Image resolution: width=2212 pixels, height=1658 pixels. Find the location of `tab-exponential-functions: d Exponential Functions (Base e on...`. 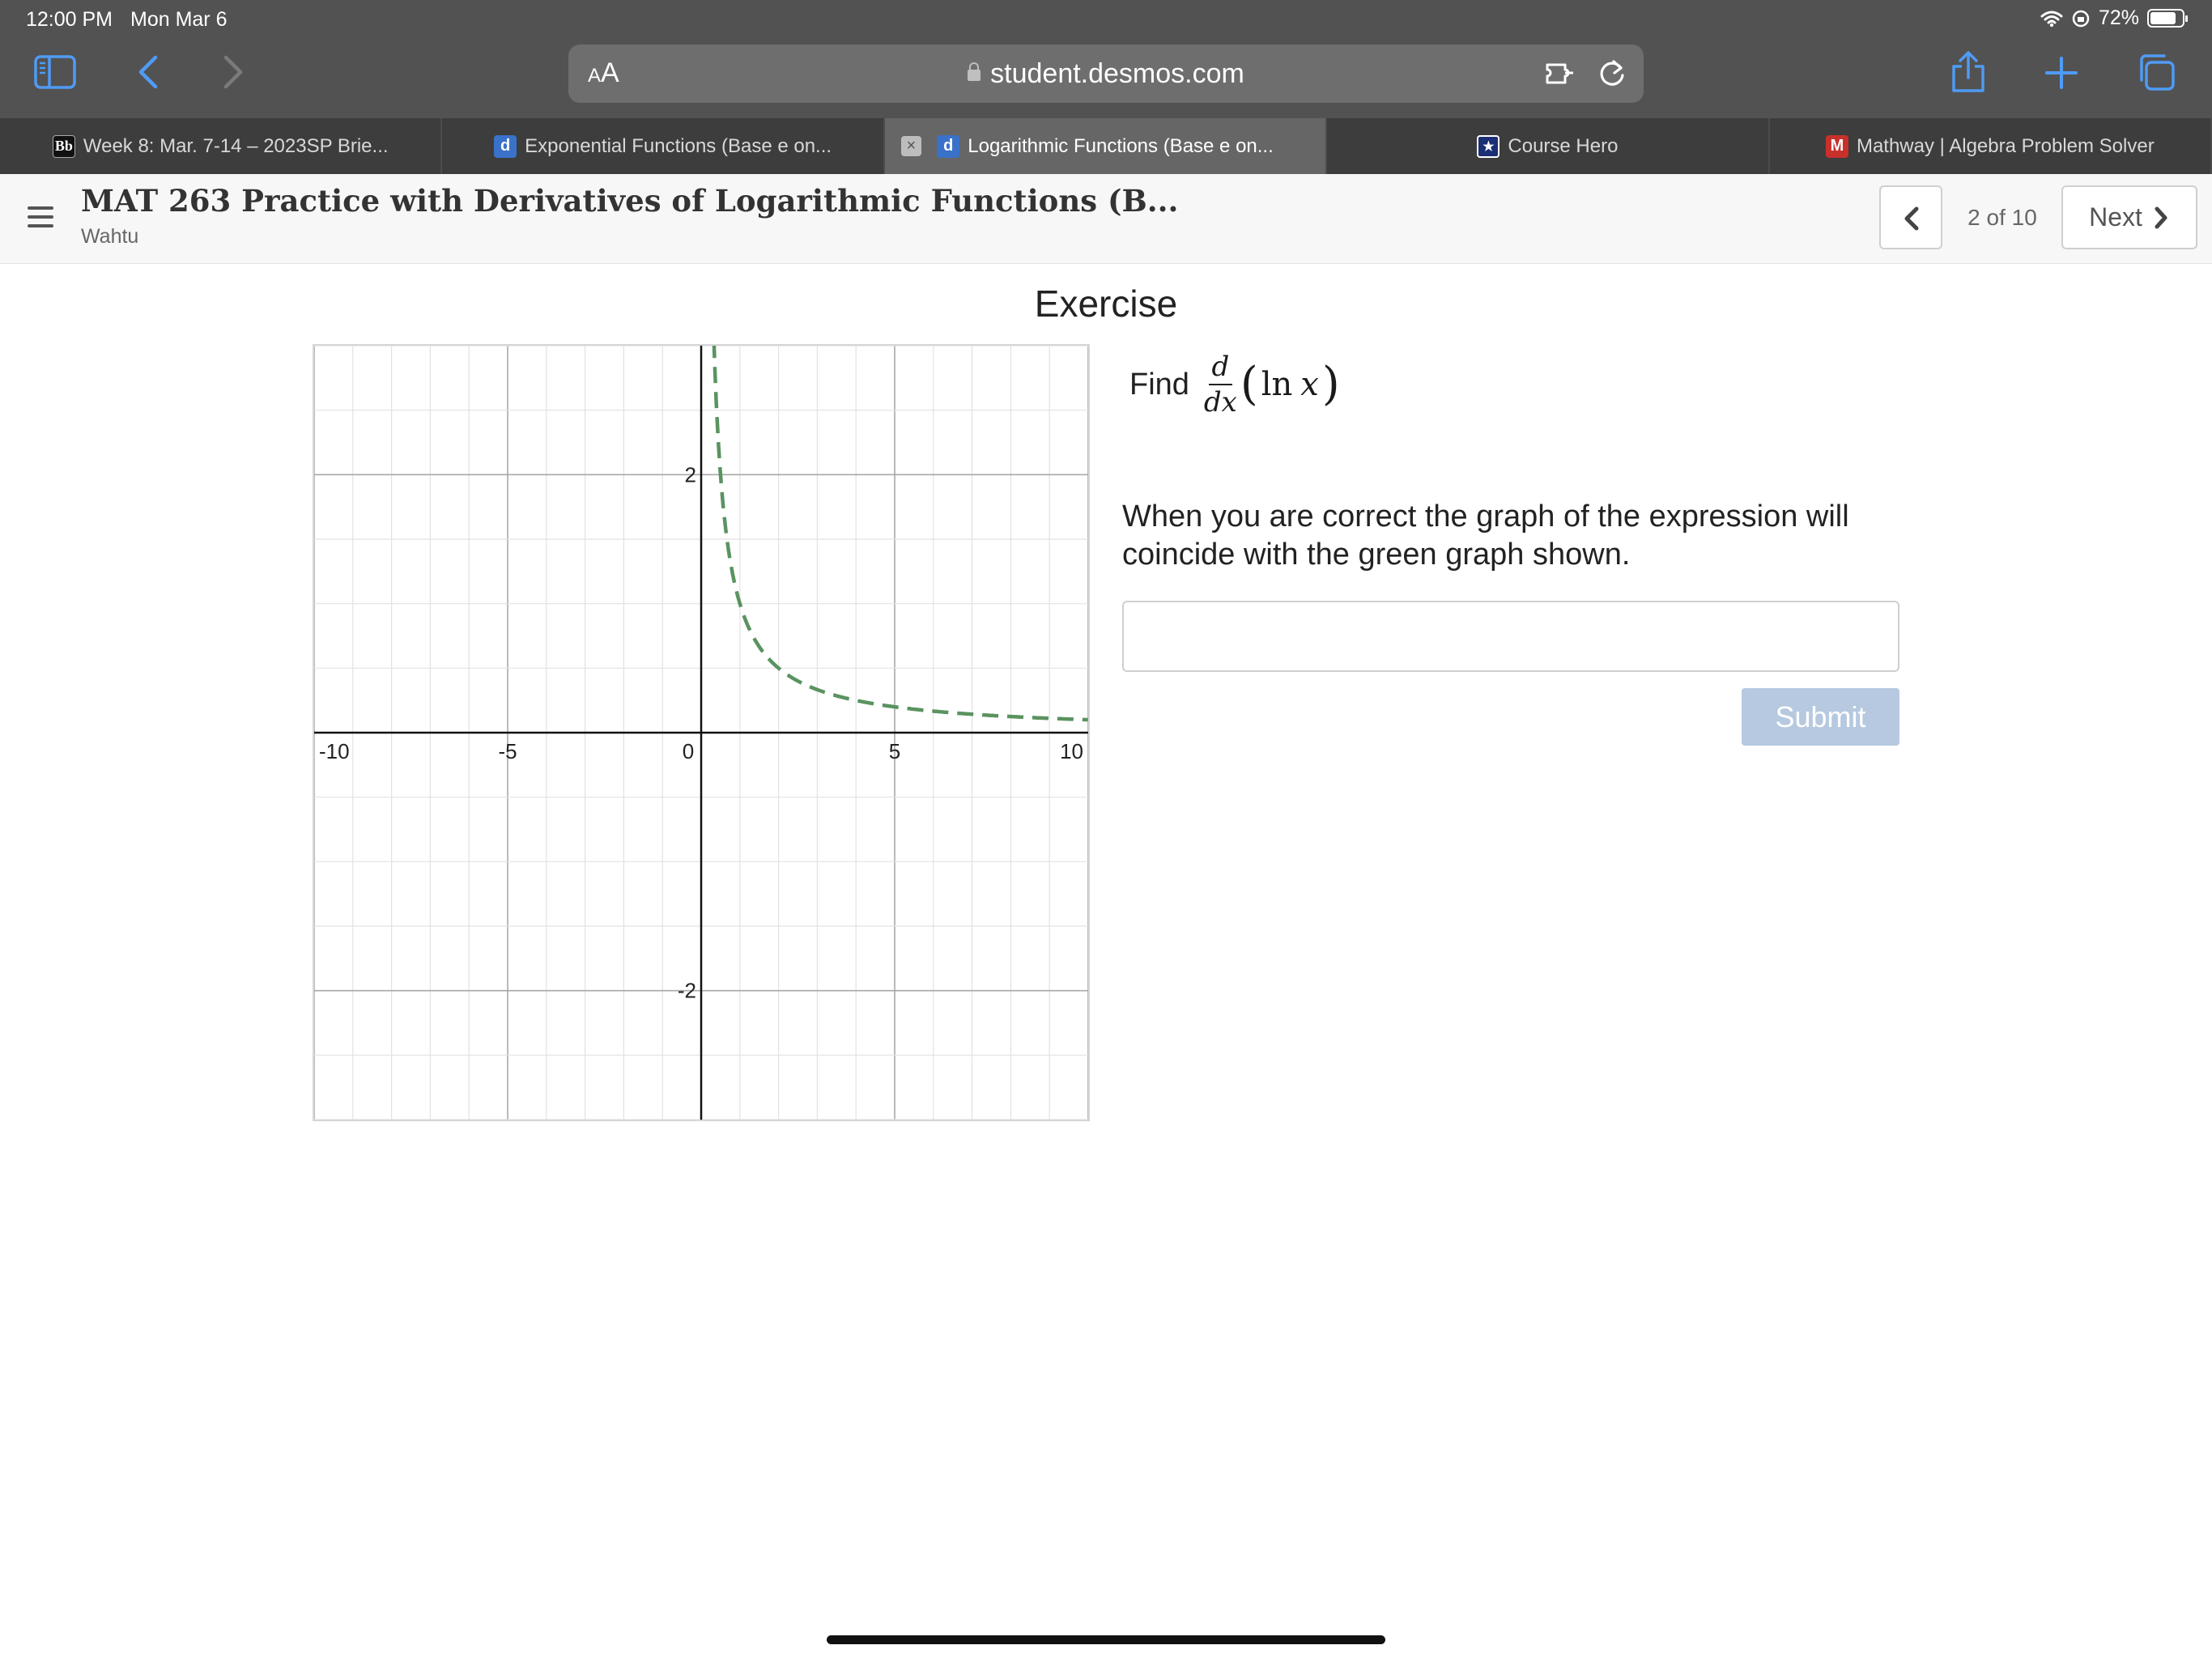

tab-exponential-functions: d Exponential Functions (Base e on... is located at coordinates (664, 146).